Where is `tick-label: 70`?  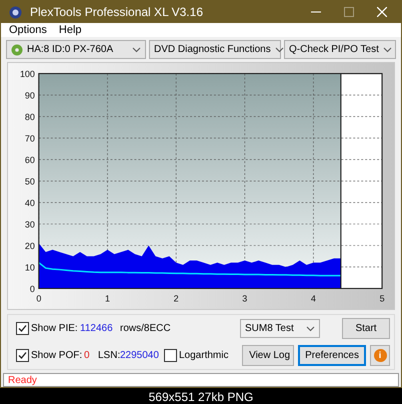
tick-label: 70 is located at coordinates (29, 139).